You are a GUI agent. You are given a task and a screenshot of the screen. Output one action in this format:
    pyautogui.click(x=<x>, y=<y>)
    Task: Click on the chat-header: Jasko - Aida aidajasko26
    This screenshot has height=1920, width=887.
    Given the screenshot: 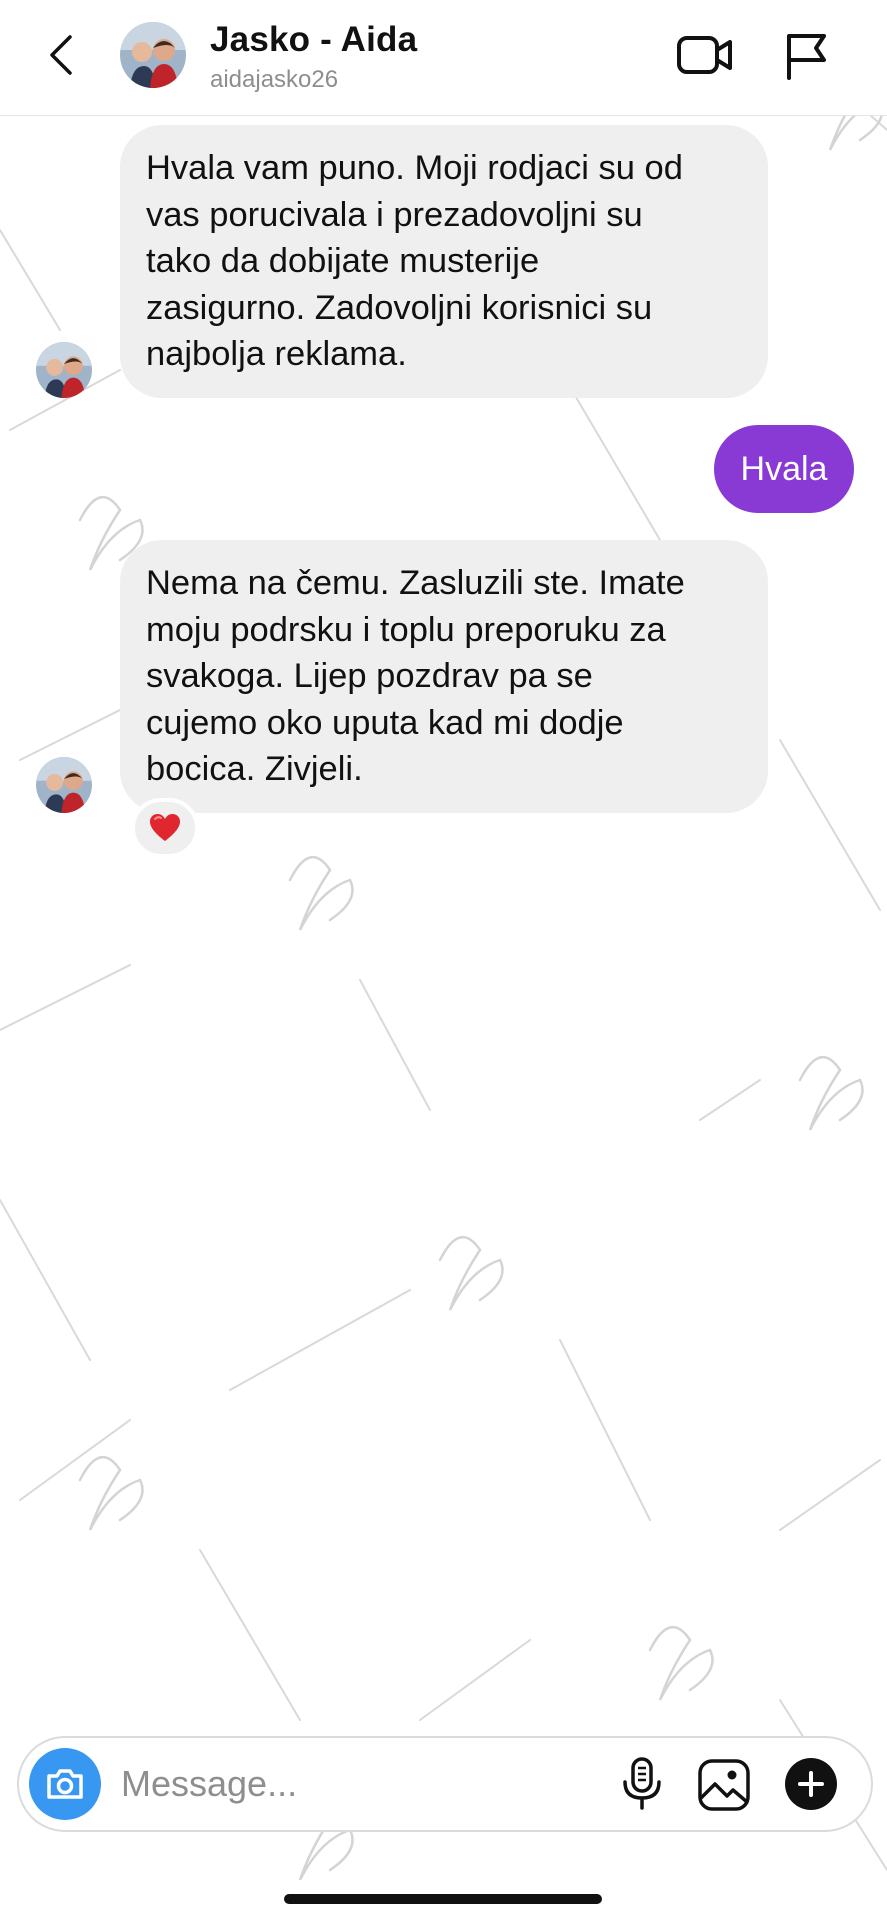 What is the action you would take?
    pyautogui.click(x=443, y=58)
    